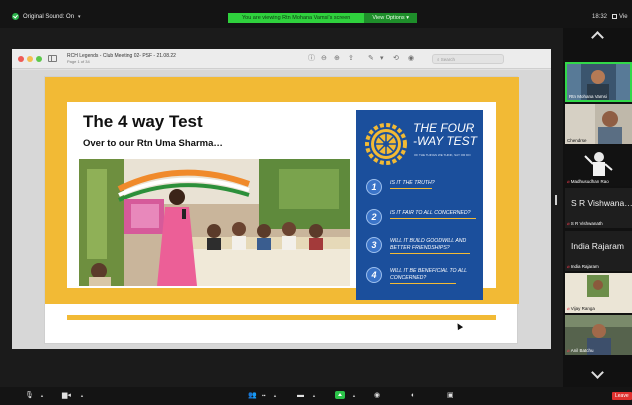  I want to click on participant-name-text: Madhusudhan Rao, so click(589, 181).